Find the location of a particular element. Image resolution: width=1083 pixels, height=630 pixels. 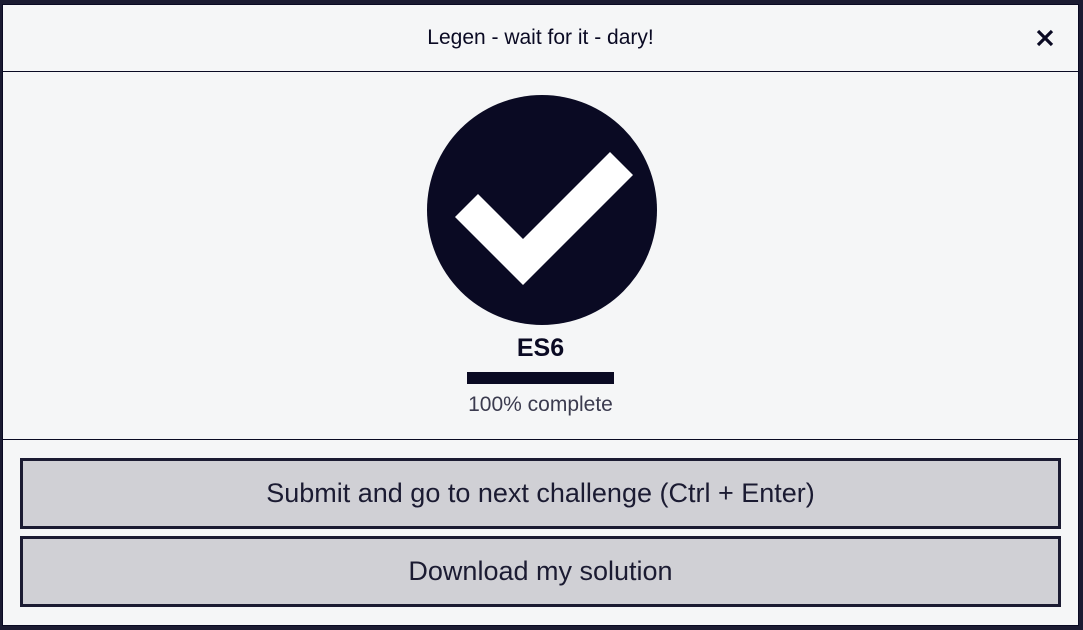

progress-text: 100% complete is located at coordinates (540, 404).